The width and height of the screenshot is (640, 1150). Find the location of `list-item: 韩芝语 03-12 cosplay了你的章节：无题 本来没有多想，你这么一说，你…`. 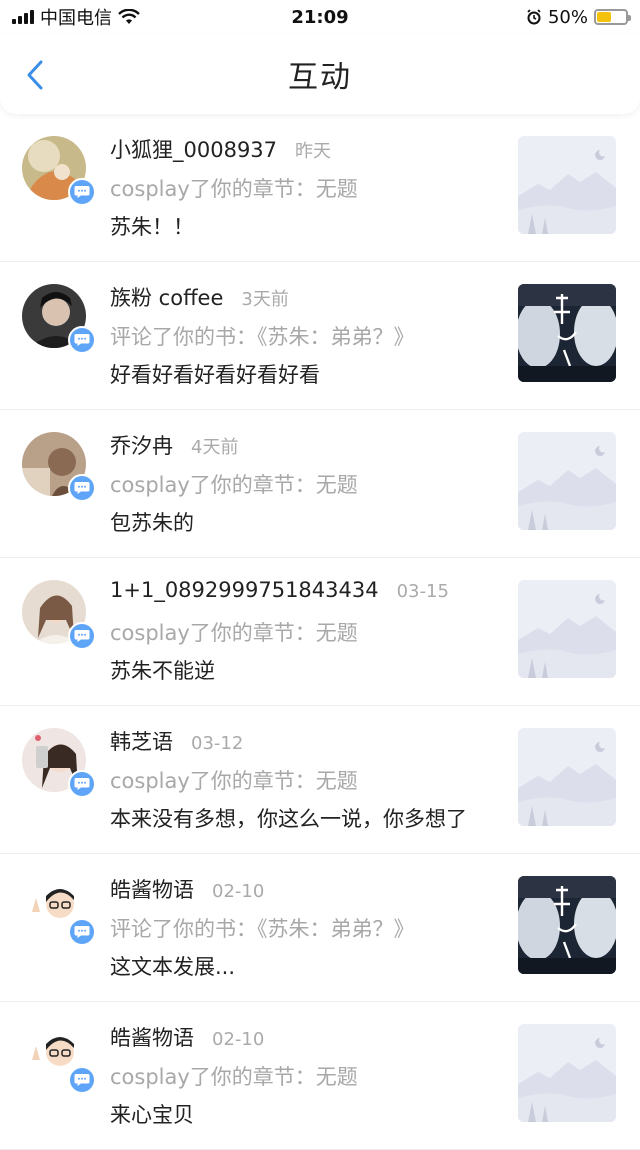

list-item: 韩芝语 03-12 cosplay了你的章节：无题 本来没有多想，你这么一说，你… is located at coordinates (320, 780).